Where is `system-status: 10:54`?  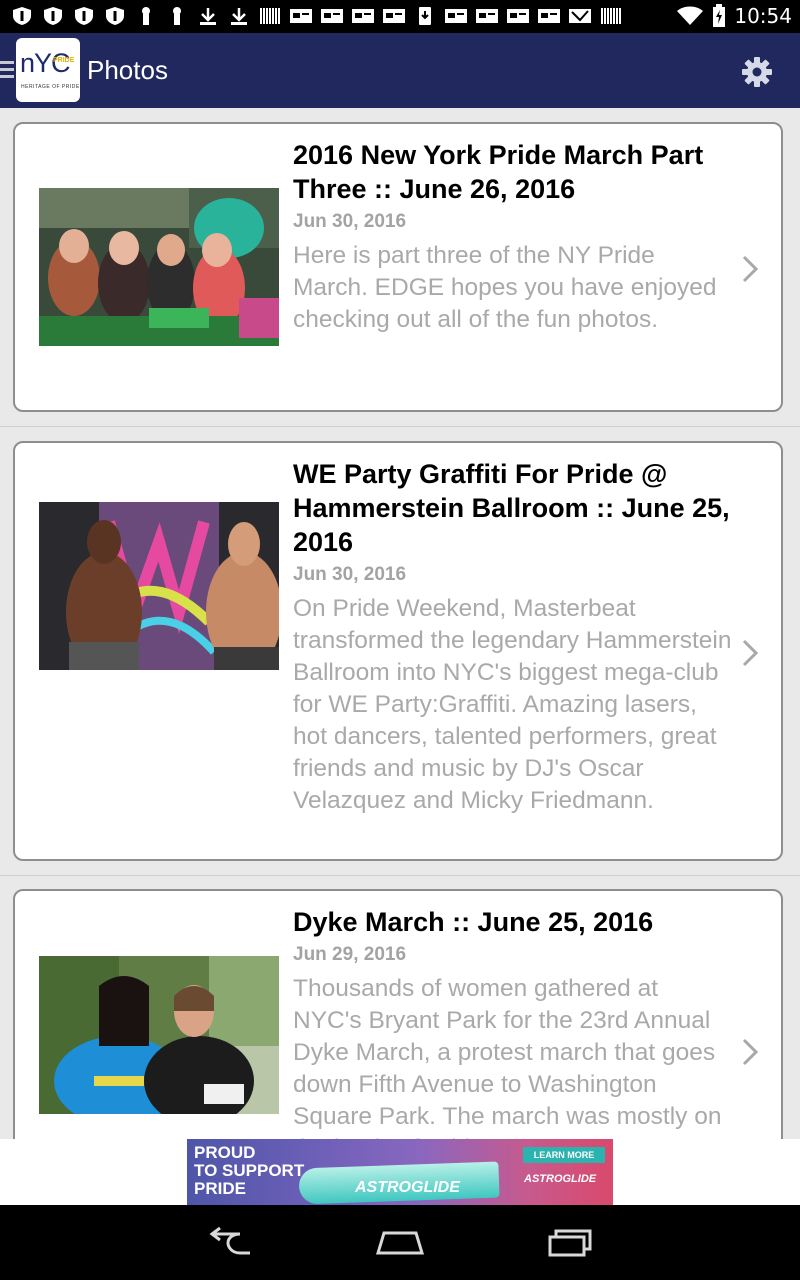
system-status: 10:54 is located at coordinates (734, 16).